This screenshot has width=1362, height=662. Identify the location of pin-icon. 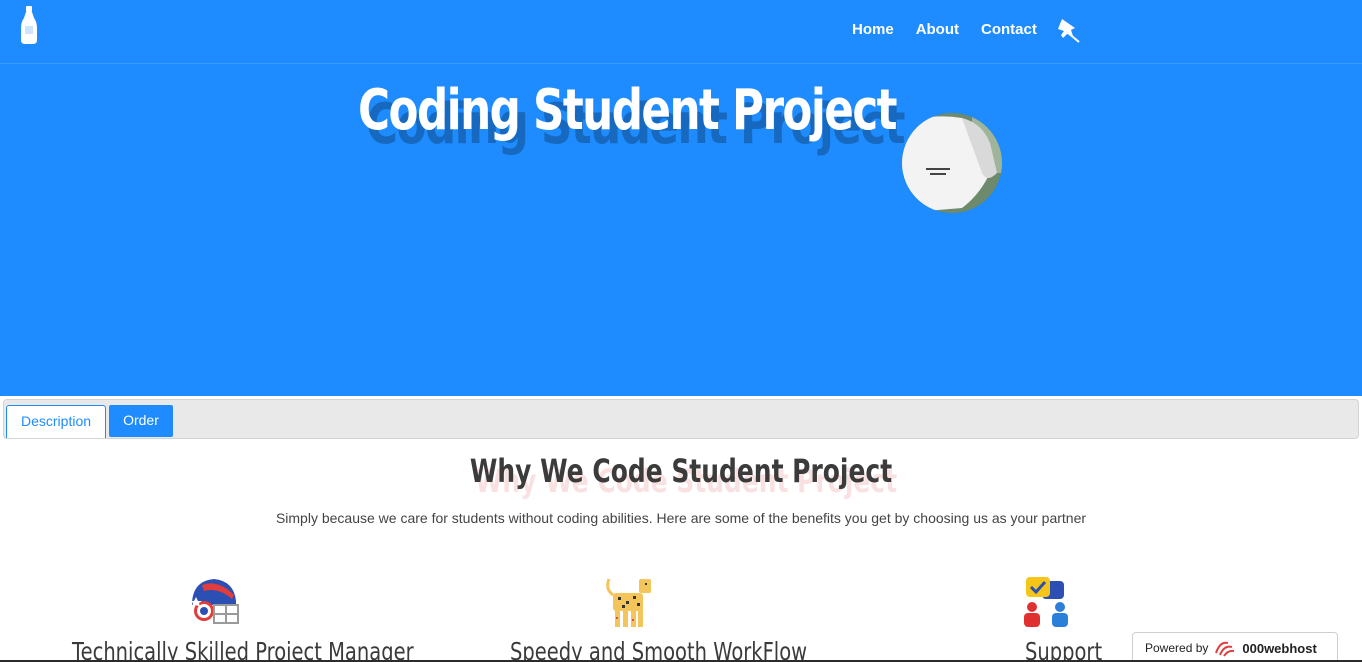
(1067, 30).